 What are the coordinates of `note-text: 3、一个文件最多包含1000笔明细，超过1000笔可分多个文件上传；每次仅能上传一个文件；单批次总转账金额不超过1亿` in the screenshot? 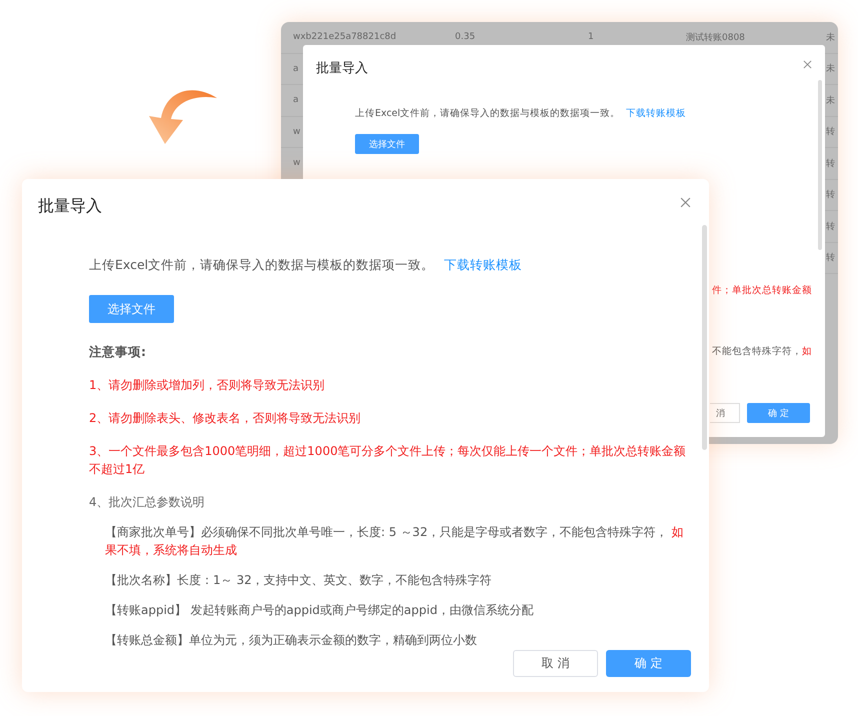 It's located at (388, 460).